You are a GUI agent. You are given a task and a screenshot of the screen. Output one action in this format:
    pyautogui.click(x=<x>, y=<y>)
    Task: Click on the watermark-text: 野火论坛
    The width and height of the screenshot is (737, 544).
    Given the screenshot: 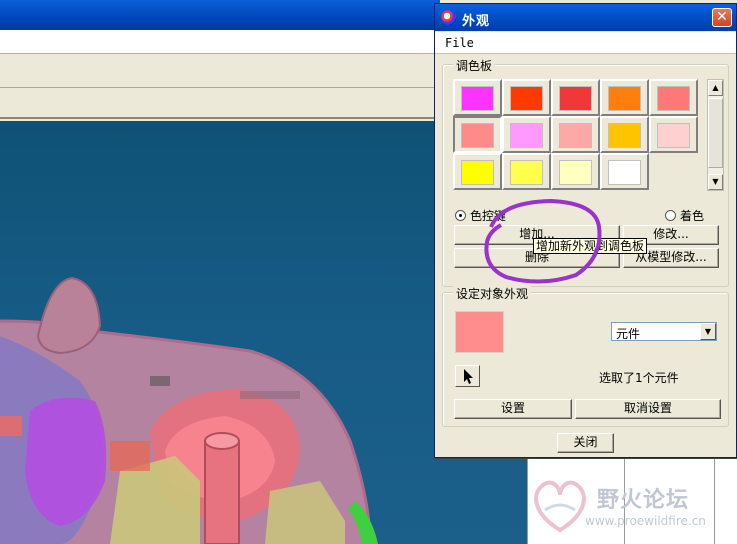 What is the action you would take?
    pyautogui.click(x=643, y=500)
    